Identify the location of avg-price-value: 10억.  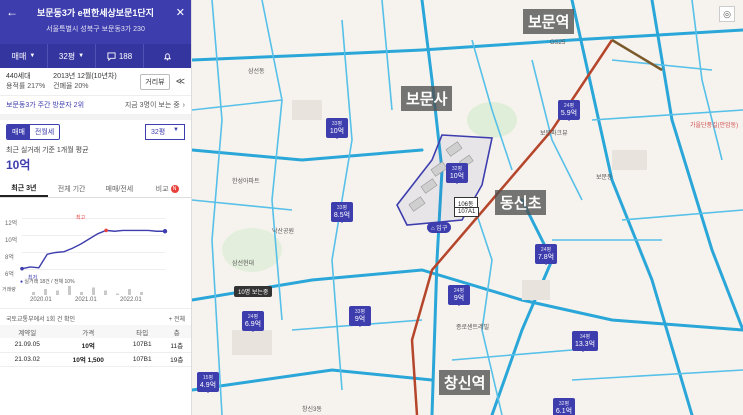
(18, 165).